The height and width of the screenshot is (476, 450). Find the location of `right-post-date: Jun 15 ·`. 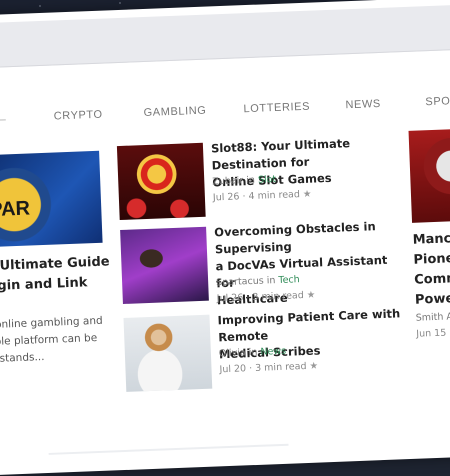

right-post-date: Jun 15 · is located at coordinates (433, 333).